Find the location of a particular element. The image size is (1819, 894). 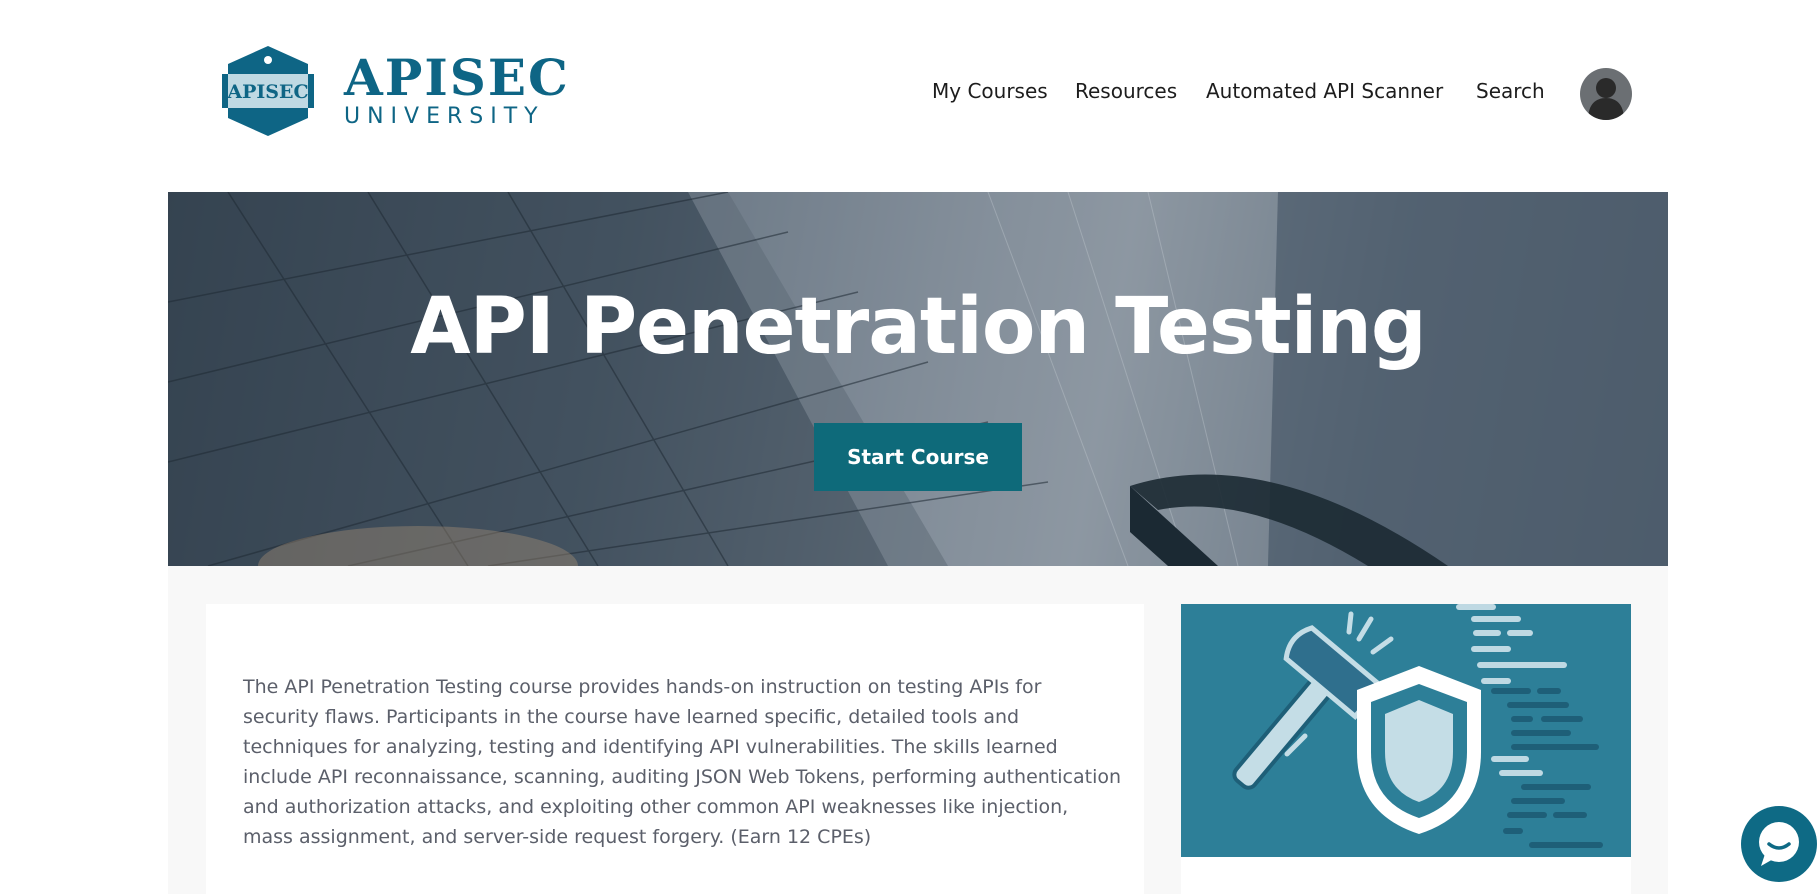

course-title: API Penetration Testing is located at coordinates (918, 327).